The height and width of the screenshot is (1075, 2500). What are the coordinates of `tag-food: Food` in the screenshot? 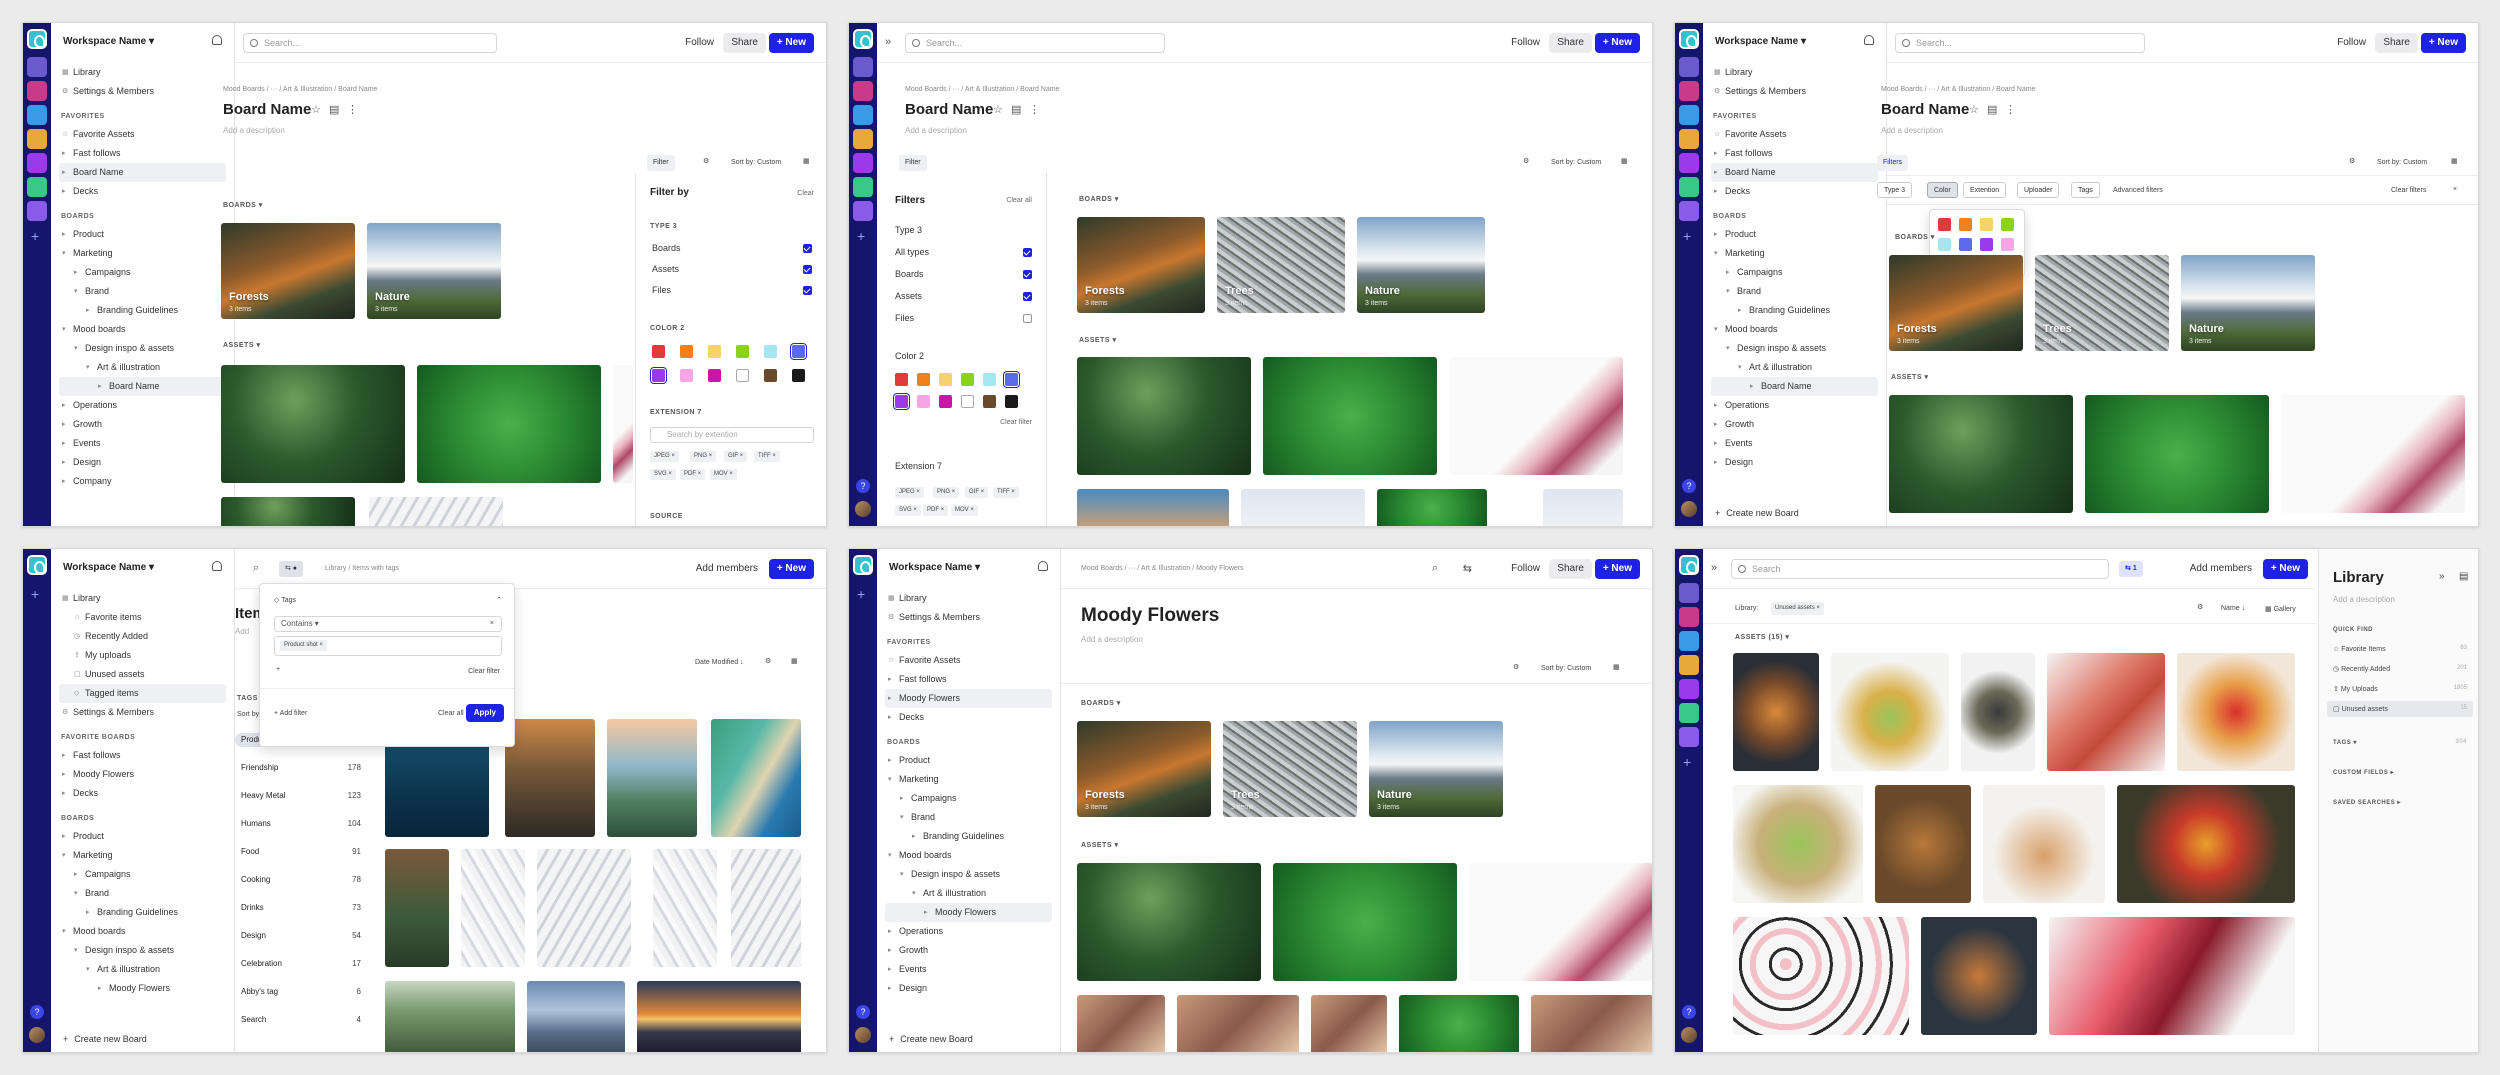 It's located at (250, 852).